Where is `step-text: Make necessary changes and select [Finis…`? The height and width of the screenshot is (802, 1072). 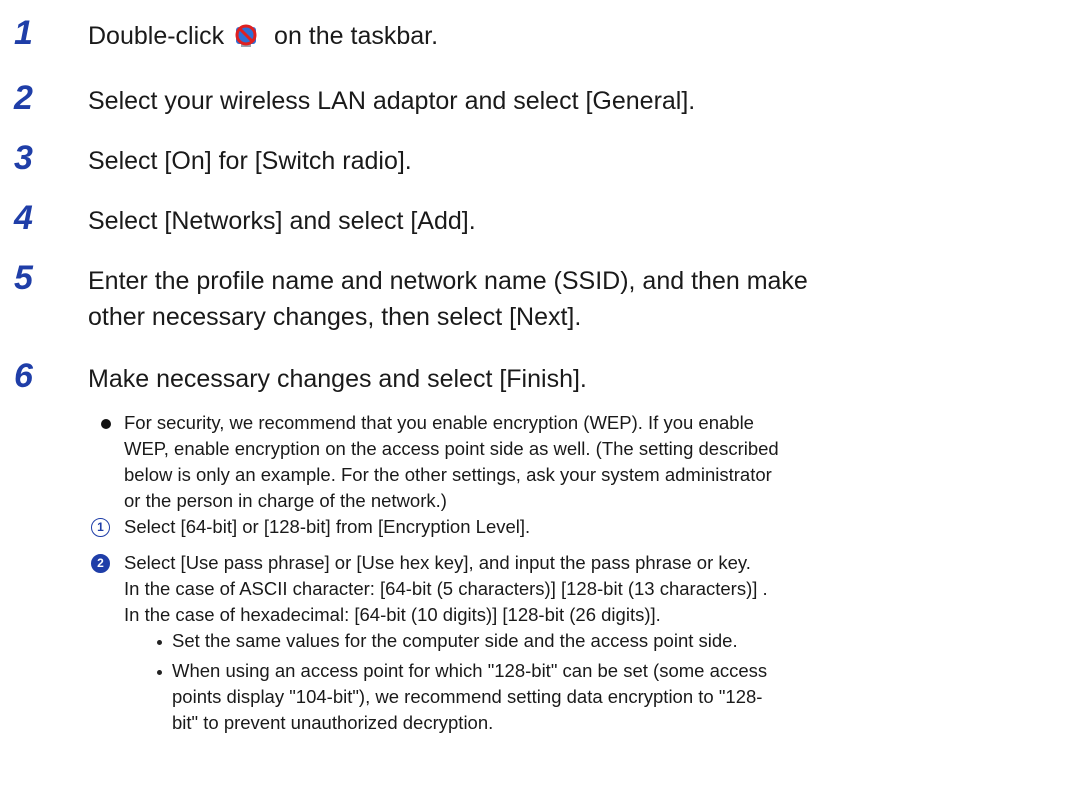 step-text: Make necessary changes and select [Finis… is located at coordinates (337, 379).